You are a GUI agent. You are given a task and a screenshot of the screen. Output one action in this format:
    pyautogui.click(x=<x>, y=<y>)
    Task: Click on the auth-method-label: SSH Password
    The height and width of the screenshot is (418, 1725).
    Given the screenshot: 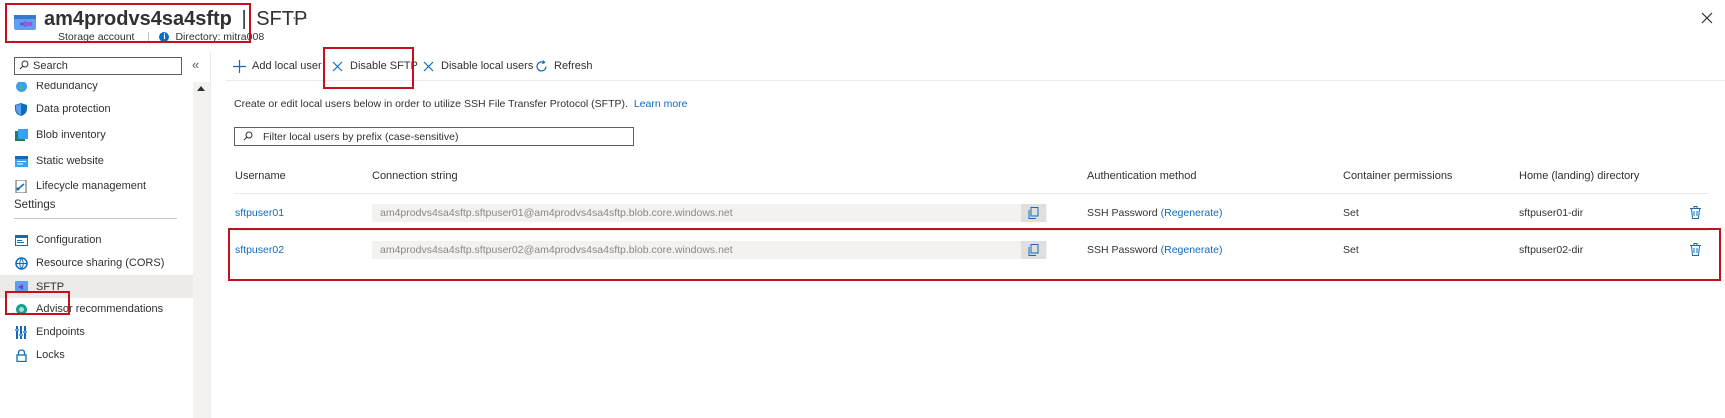 What is the action you would take?
    pyautogui.click(x=1122, y=249)
    